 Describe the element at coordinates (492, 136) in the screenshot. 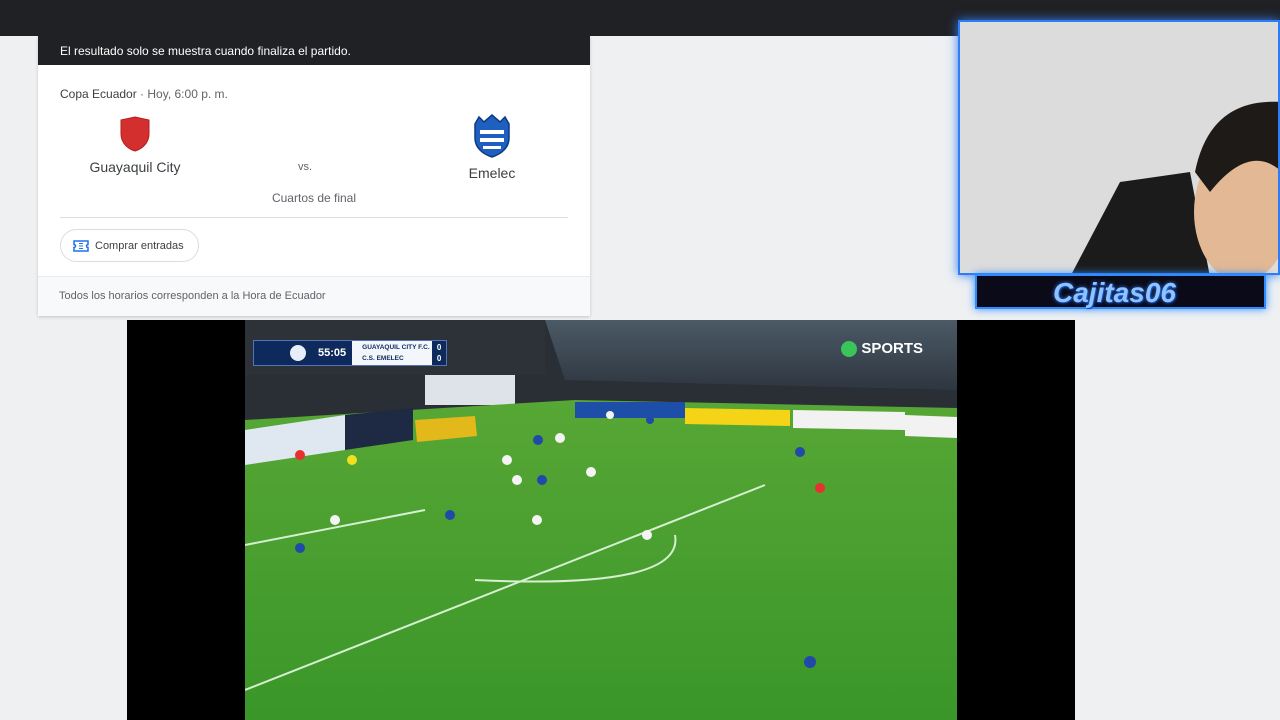

I see `emelec-crest-icon` at that location.